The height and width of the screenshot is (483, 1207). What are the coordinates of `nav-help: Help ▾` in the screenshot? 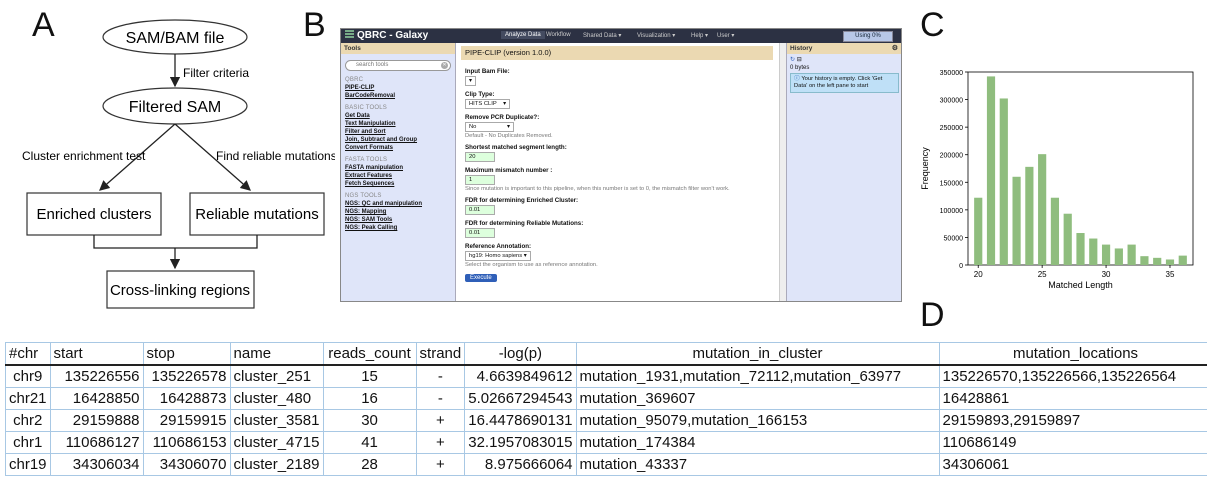 It's located at (699, 35).